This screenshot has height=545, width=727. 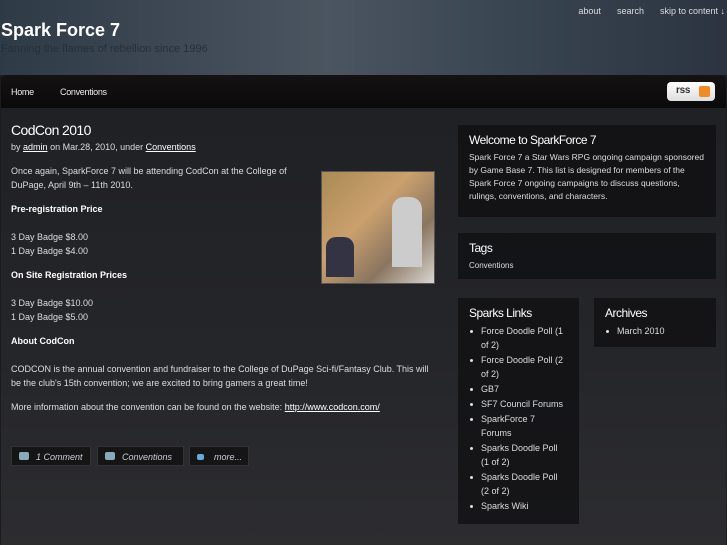 What do you see at coordinates (518, 426) in the screenshot?
I see `sparks-link: SparkForce 7 Forums` at bounding box center [518, 426].